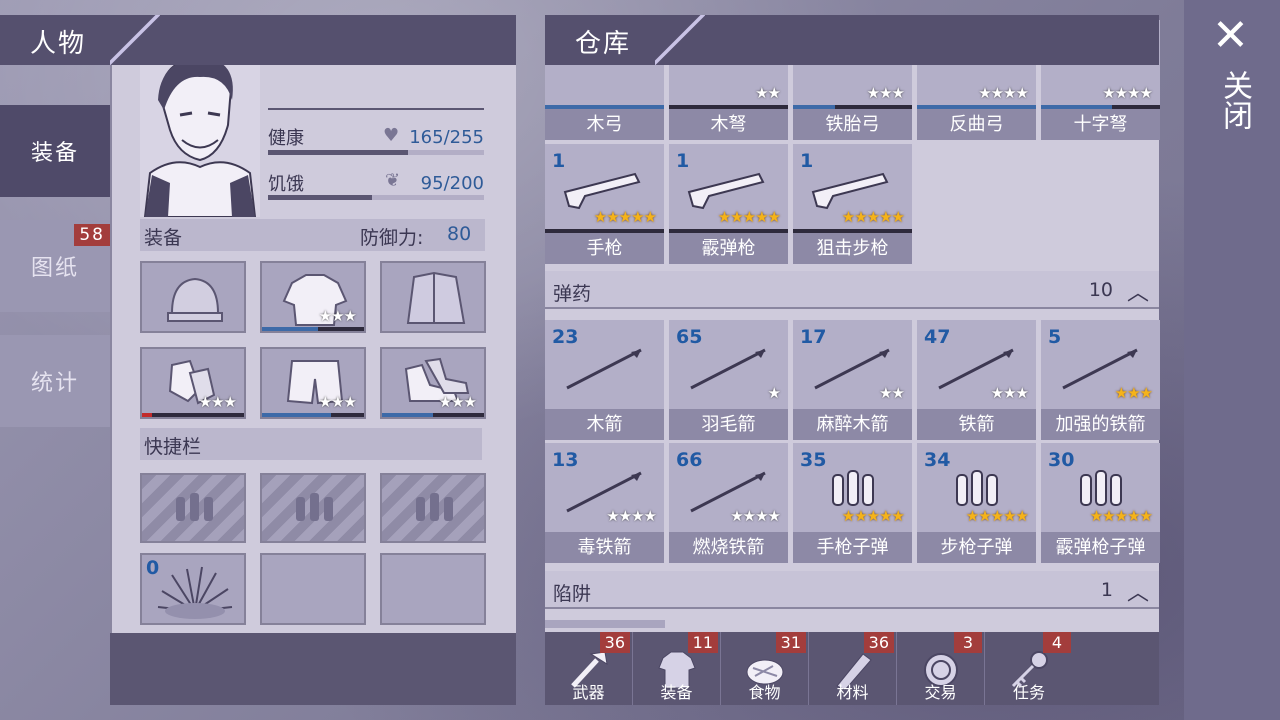 The height and width of the screenshot is (720, 1280). I want to click on trap-category-header: 陷阱 1 ︿, so click(852, 590).